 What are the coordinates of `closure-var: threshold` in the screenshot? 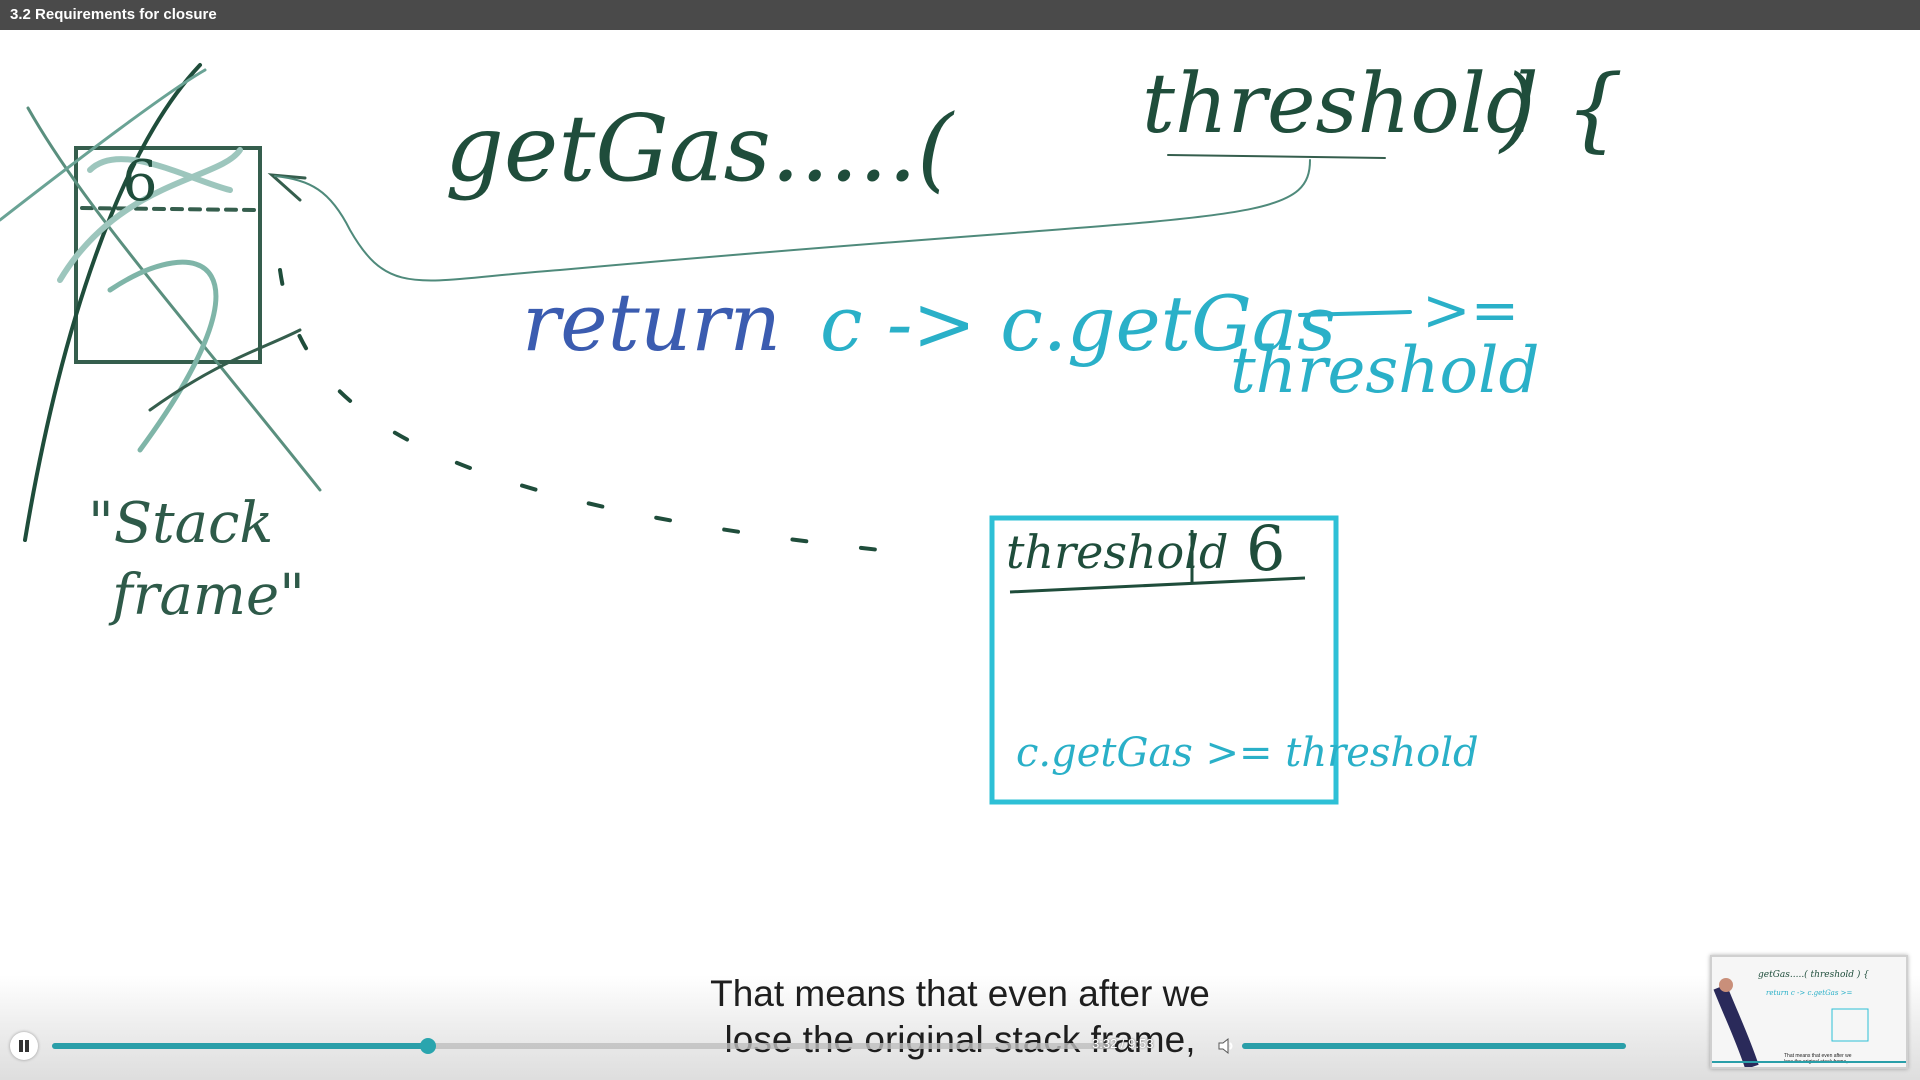 It's located at (1117, 552).